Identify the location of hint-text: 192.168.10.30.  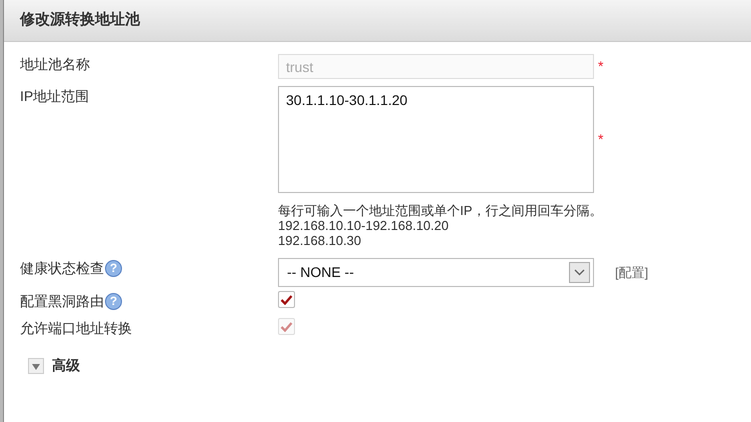
(320, 240).